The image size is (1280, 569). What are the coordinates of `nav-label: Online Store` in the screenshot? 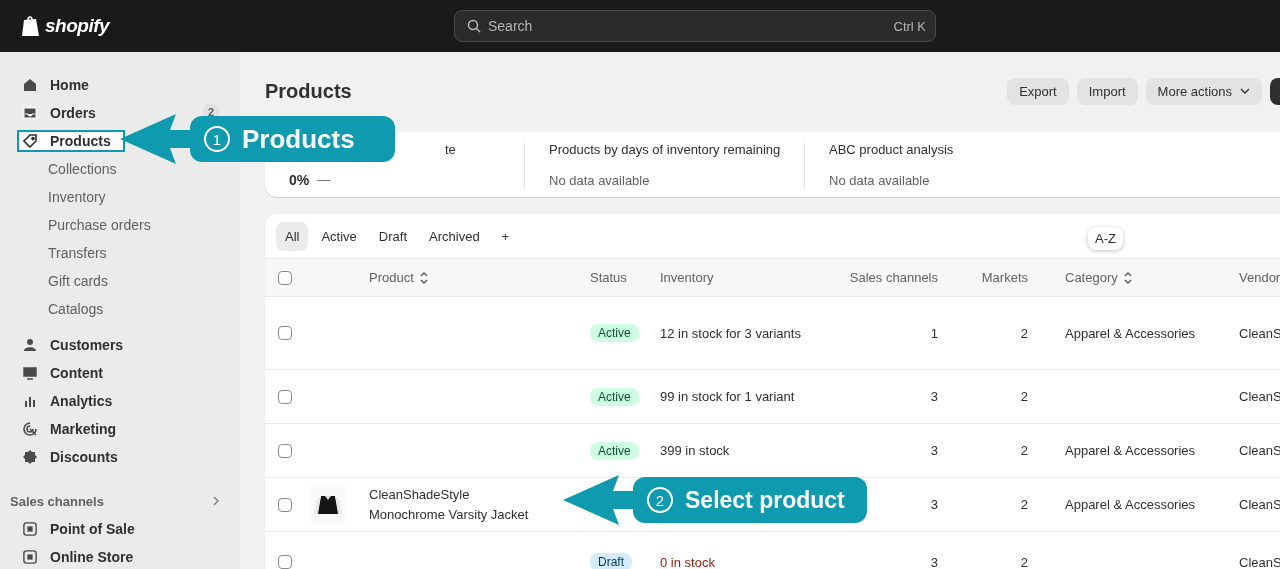 It's located at (92, 557).